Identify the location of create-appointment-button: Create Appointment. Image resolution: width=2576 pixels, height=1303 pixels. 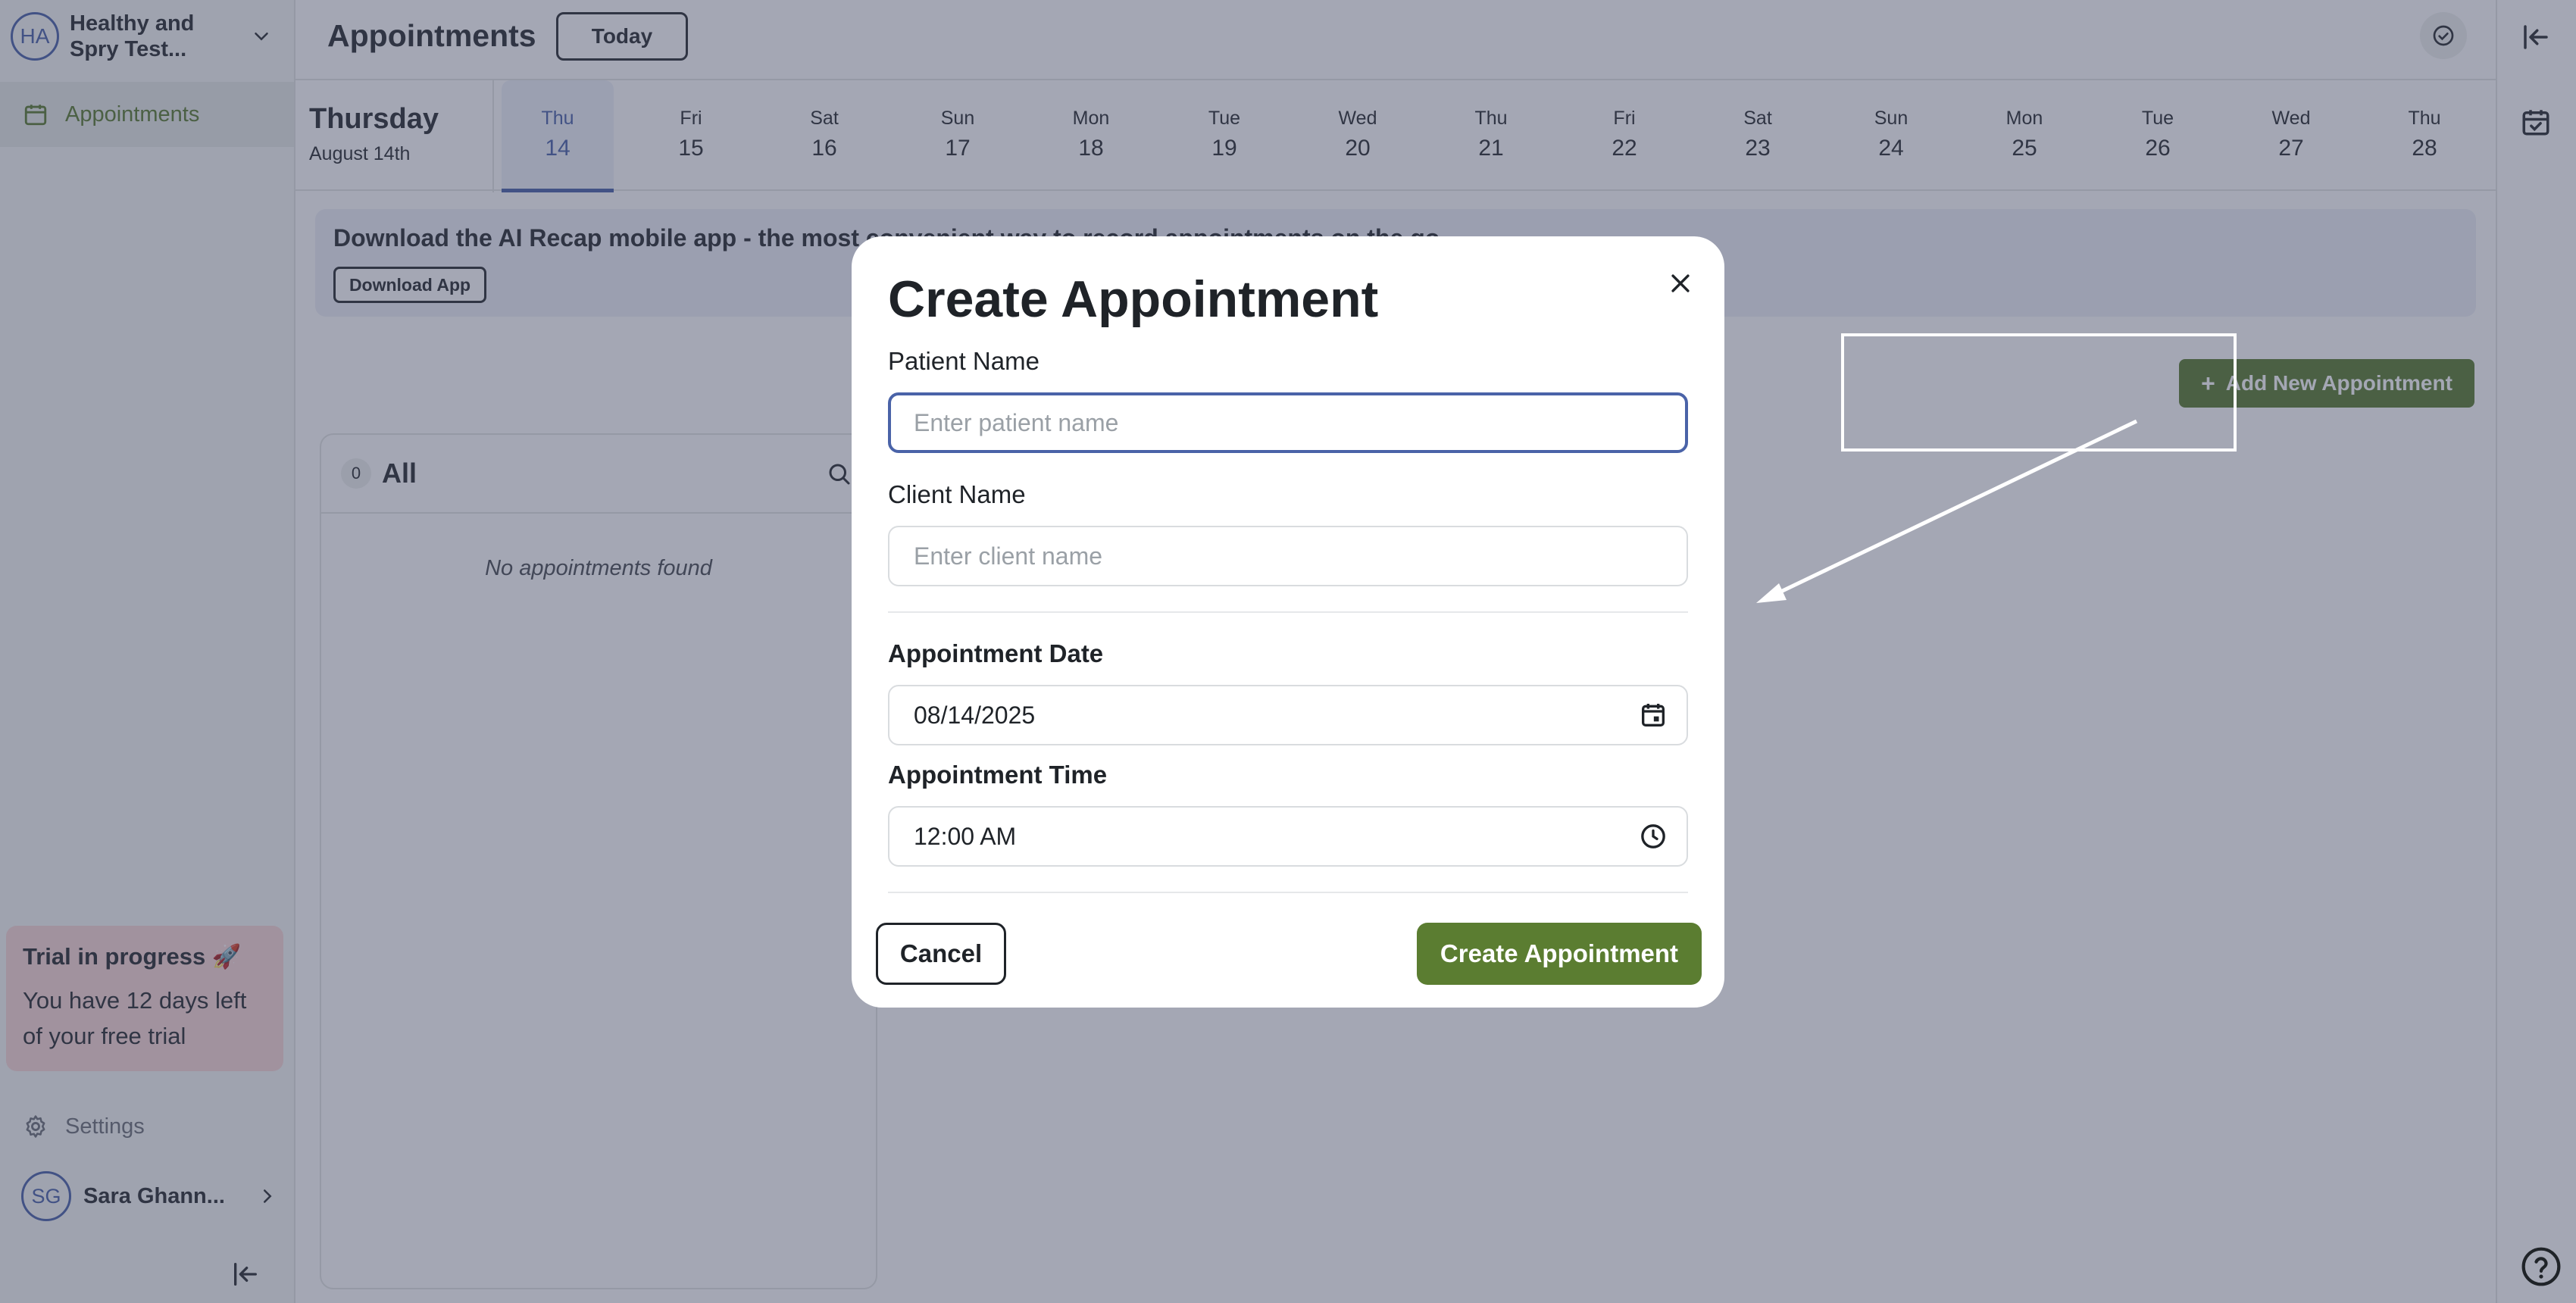
(1560, 954).